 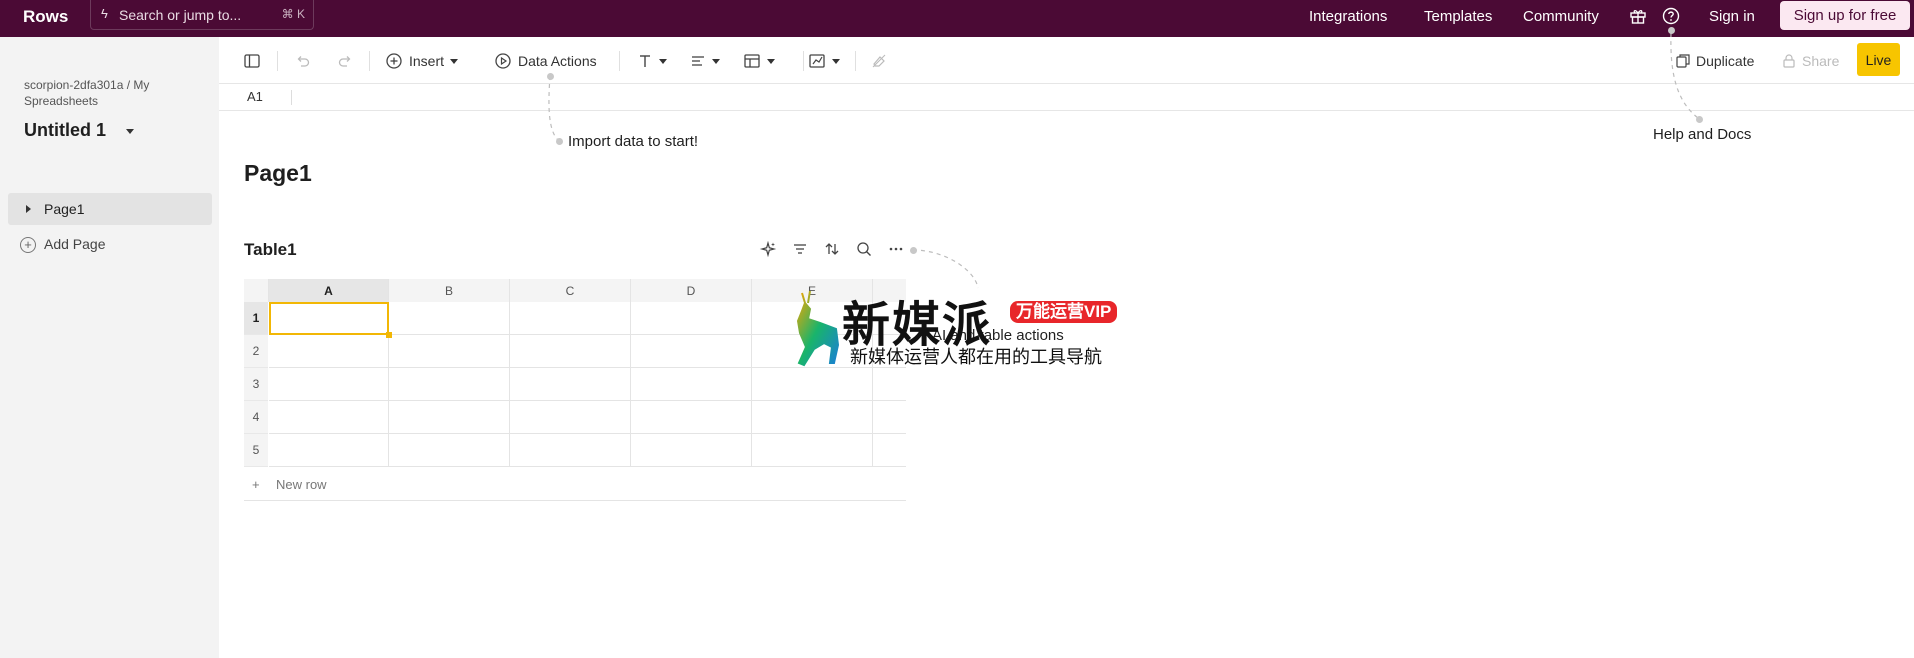 I want to click on row-header-3: 3, so click(x=256, y=384).